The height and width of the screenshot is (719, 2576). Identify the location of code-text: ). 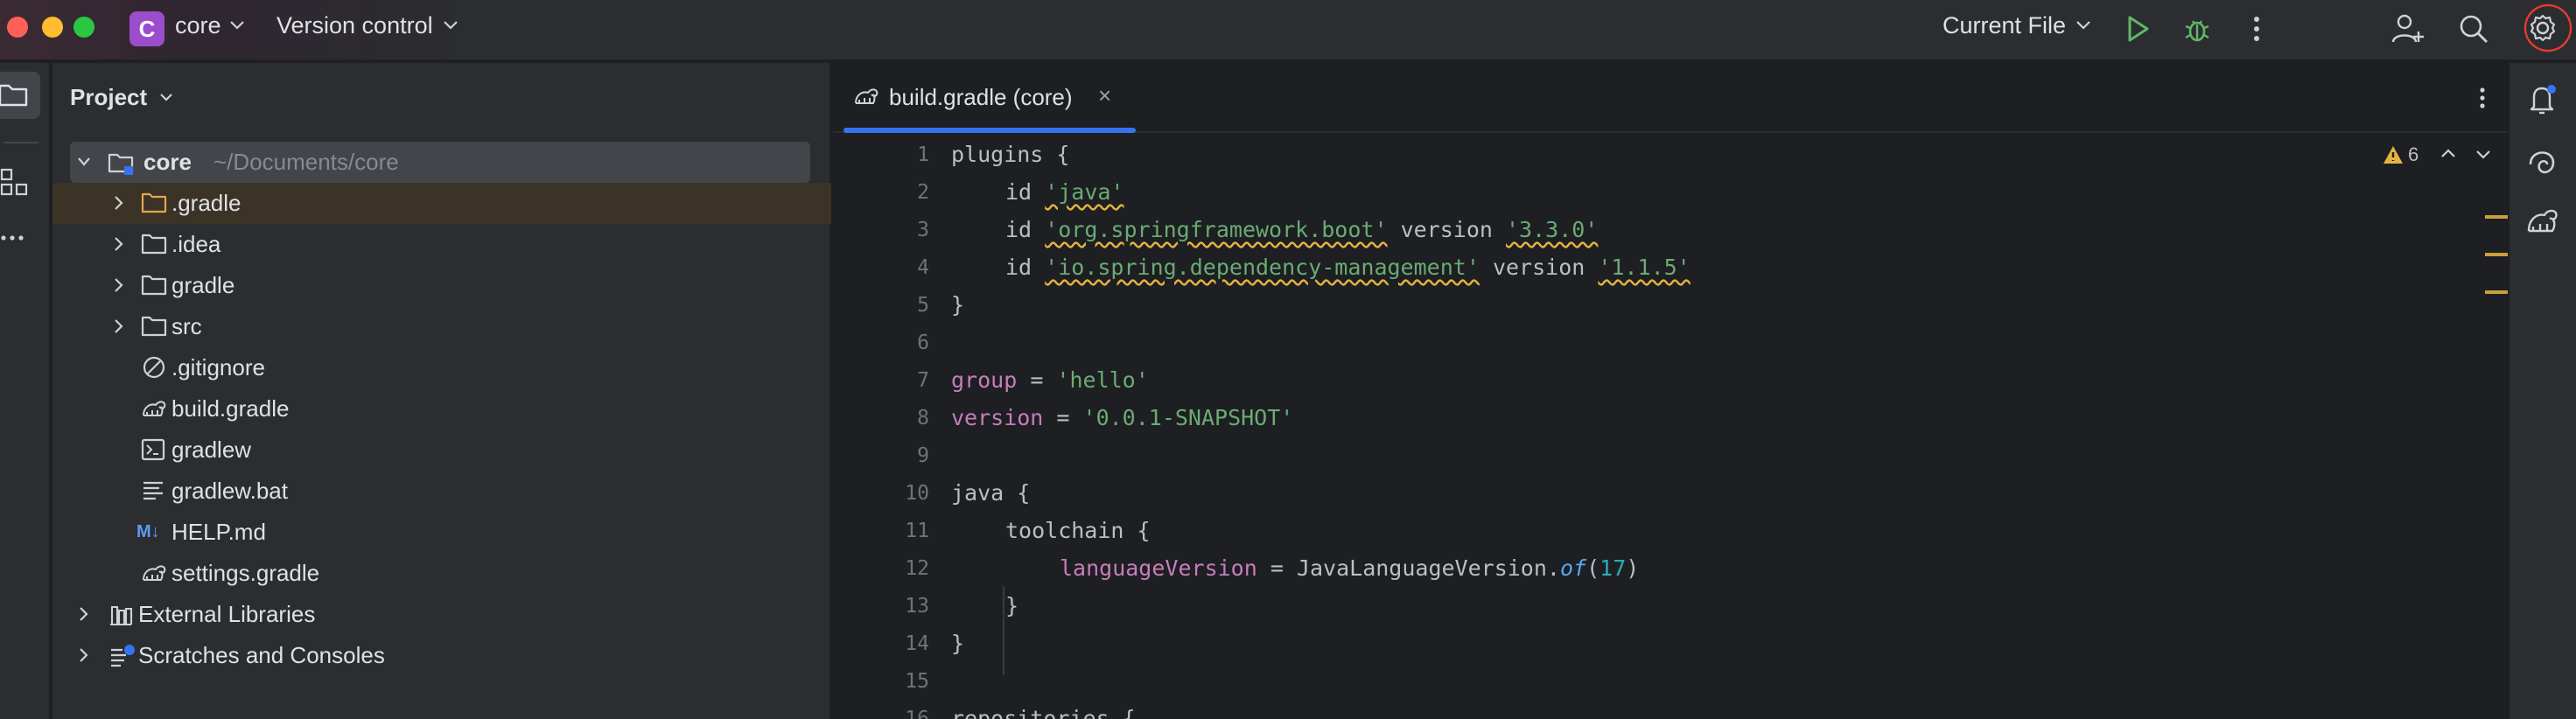
(1633, 568).